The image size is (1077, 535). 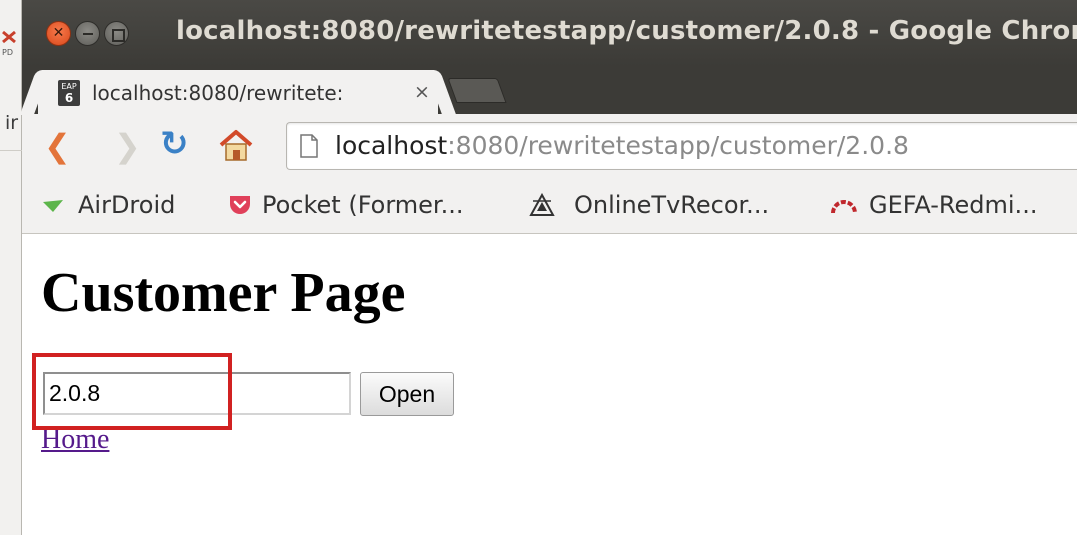 What do you see at coordinates (7, 52) in the screenshot?
I see `svg-text: PD` at bounding box center [7, 52].